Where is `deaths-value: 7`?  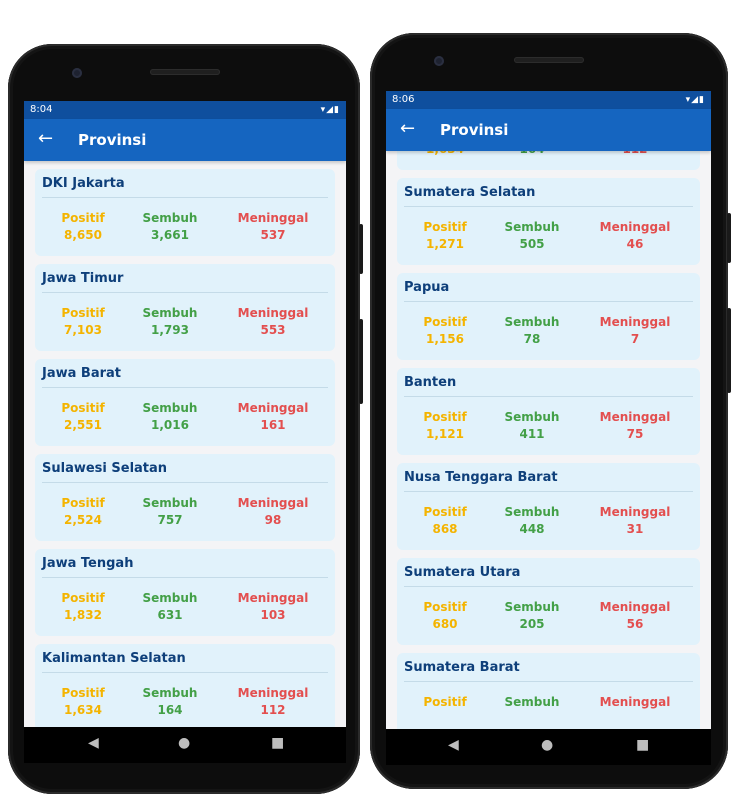 deaths-value: 7 is located at coordinates (635, 339).